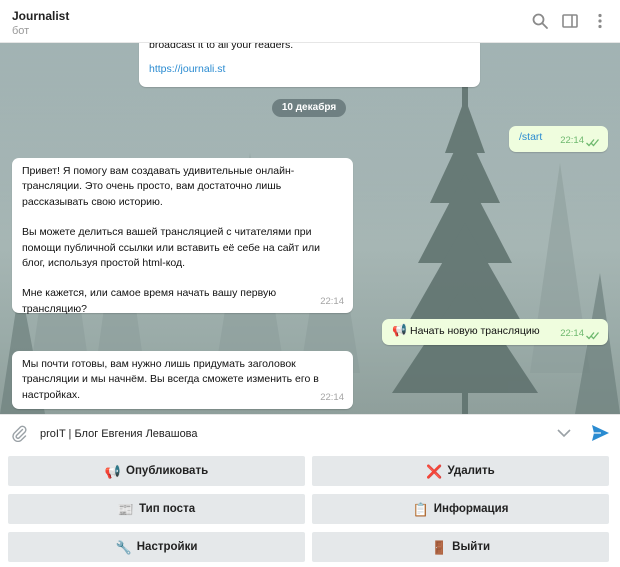 The width and height of the screenshot is (620, 567). Describe the element at coordinates (51, 394) in the screenshot. I see `text-line: настройках.` at that location.